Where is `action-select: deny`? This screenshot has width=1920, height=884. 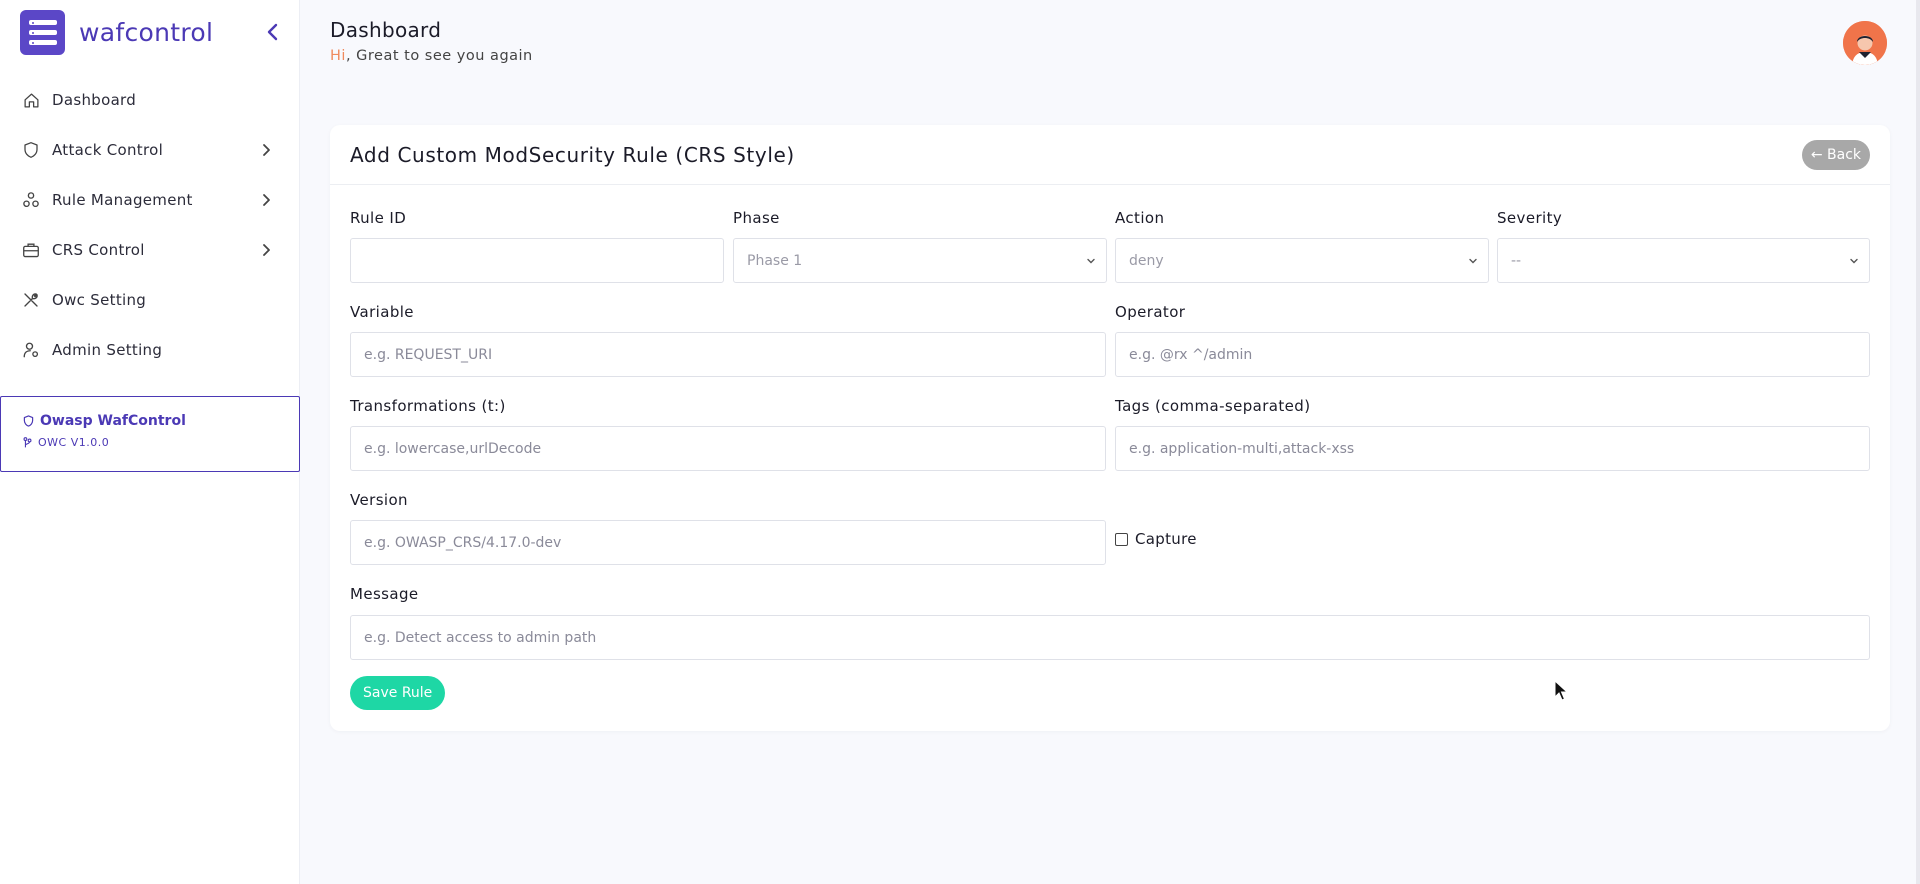 action-select: deny is located at coordinates (1302, 260).